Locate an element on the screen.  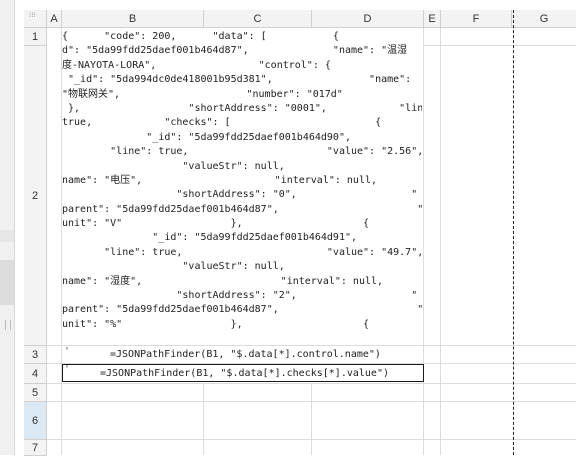
left-panel-strip is located at coordinates (7, 227).